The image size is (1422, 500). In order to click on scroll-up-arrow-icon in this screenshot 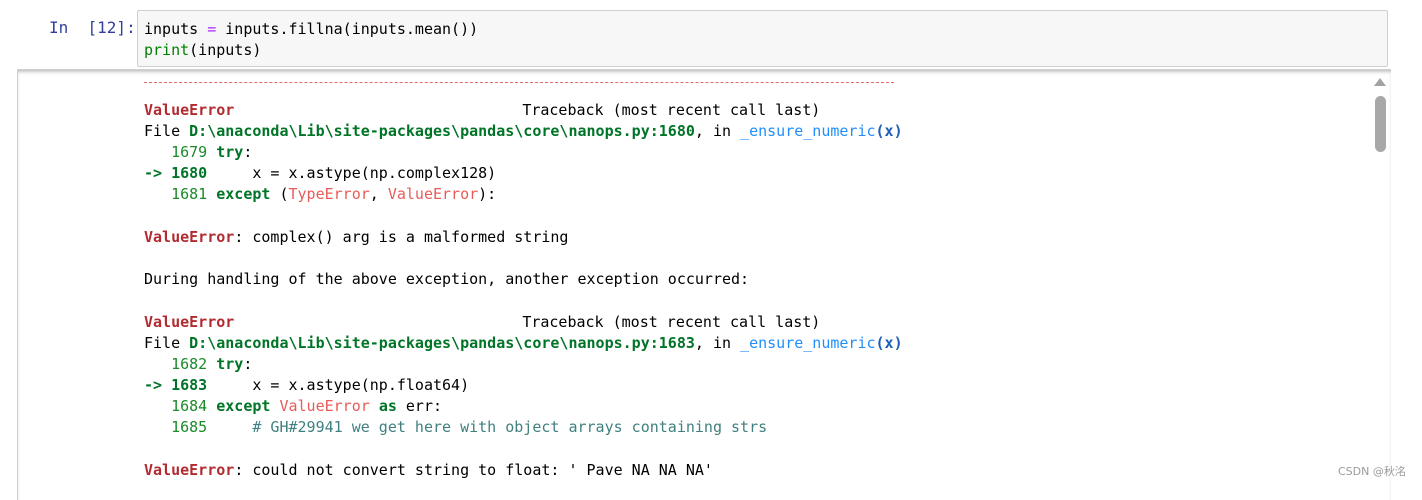, I will do `click(1380, 82)`.